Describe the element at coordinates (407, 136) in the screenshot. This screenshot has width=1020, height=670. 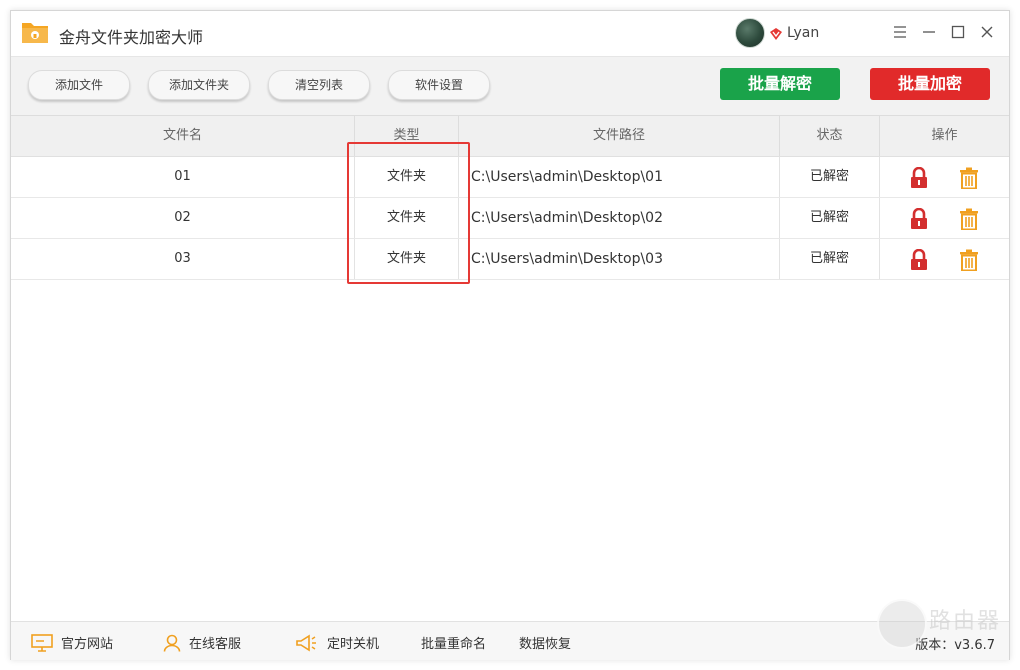
I see `header-type: 类型` at that location.